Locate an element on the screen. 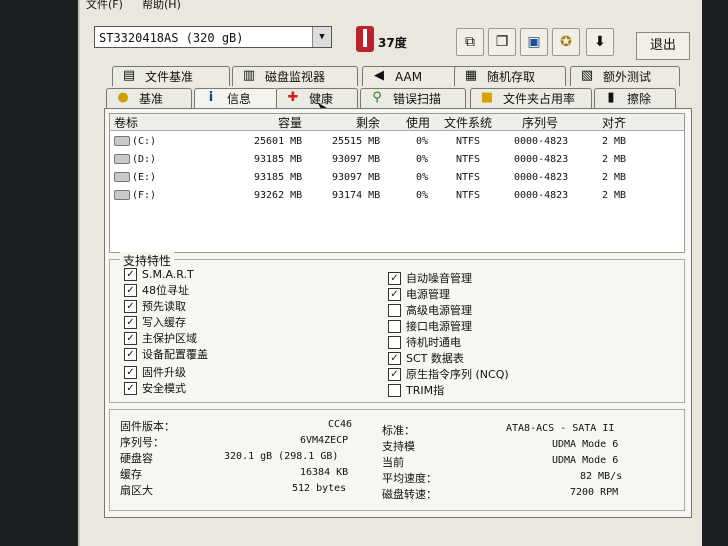 This screenshot has width=728, height=546. health-cross-icon: ✚ is located at coordinates (293, 97).